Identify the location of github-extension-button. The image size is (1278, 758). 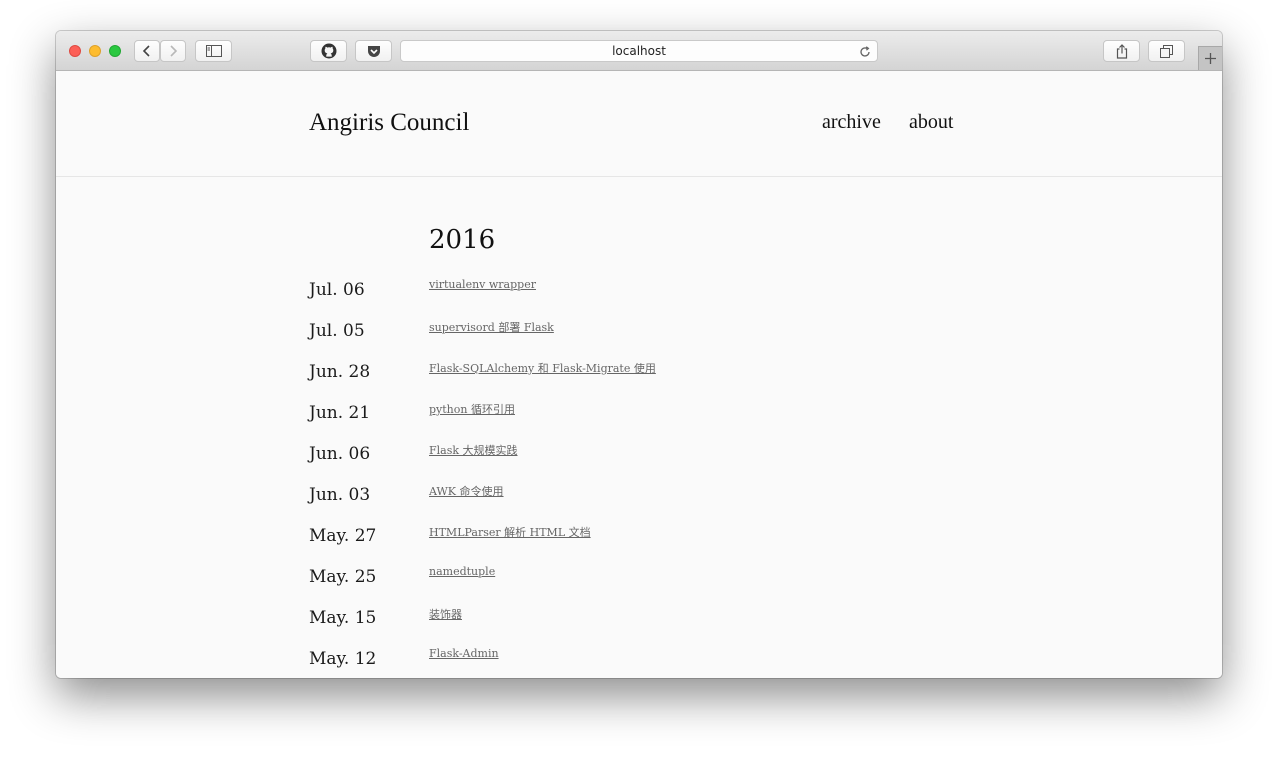
(328, 51).